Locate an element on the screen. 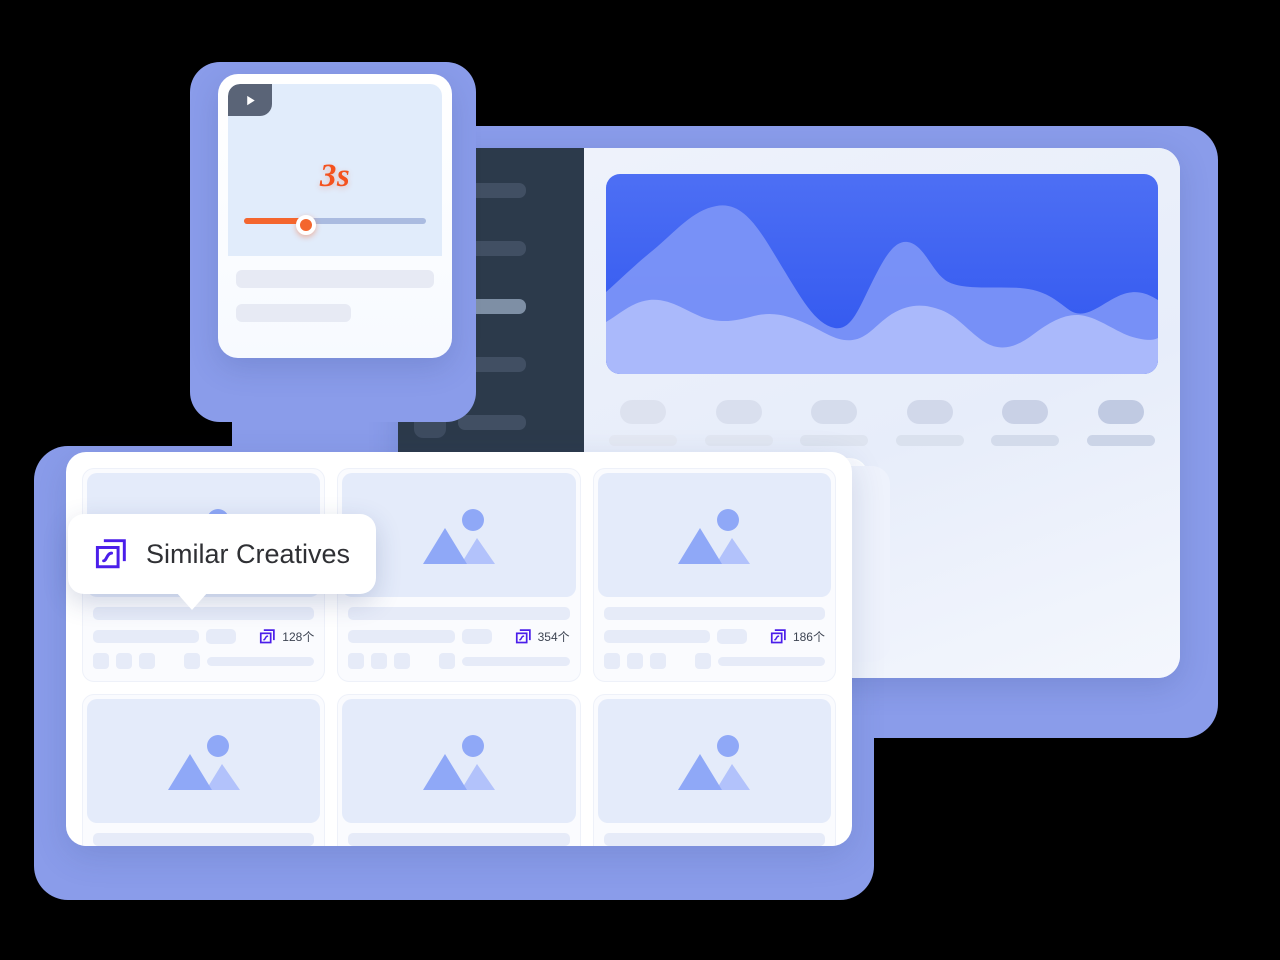 The width and height of the screenshot is (1280, 960). similar-count-value: 186个 is located at coordinates (808, 637).